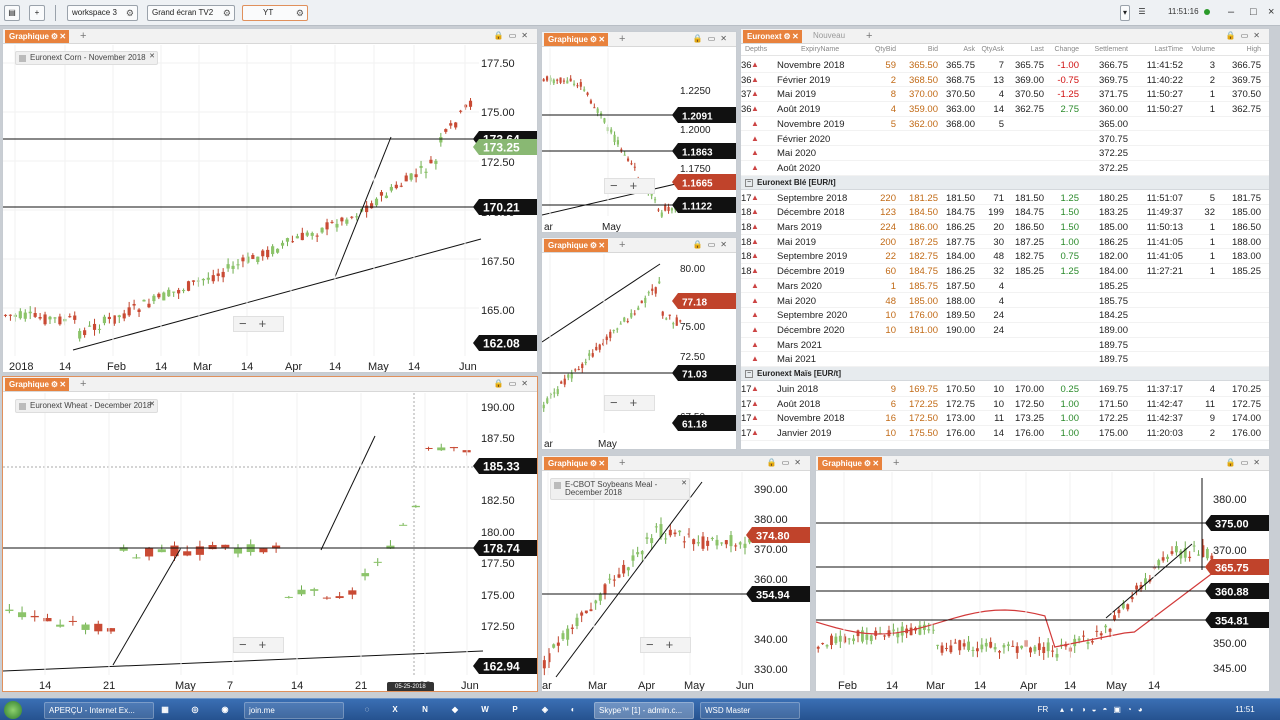  What do you see at coordinates (1271, 12) in the screenshot?
I see `close-icon: ×` at bounding box center [1271, 12].